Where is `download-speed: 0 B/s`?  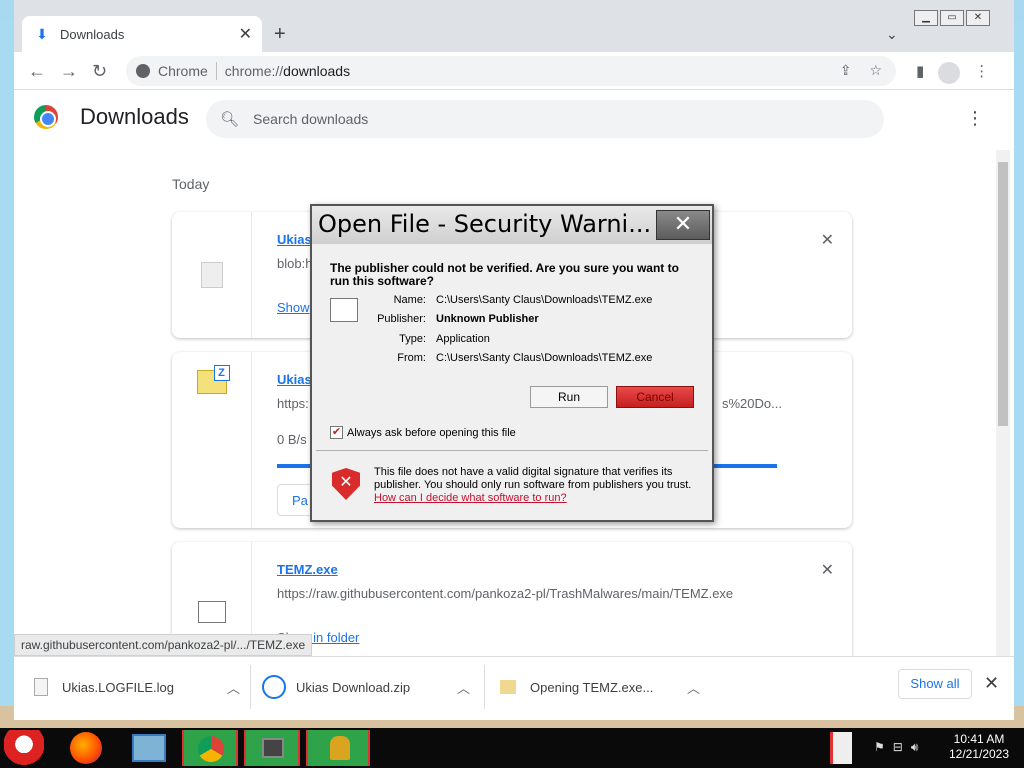 download-speed: 0 B/s is located at coordinates (292, 439).